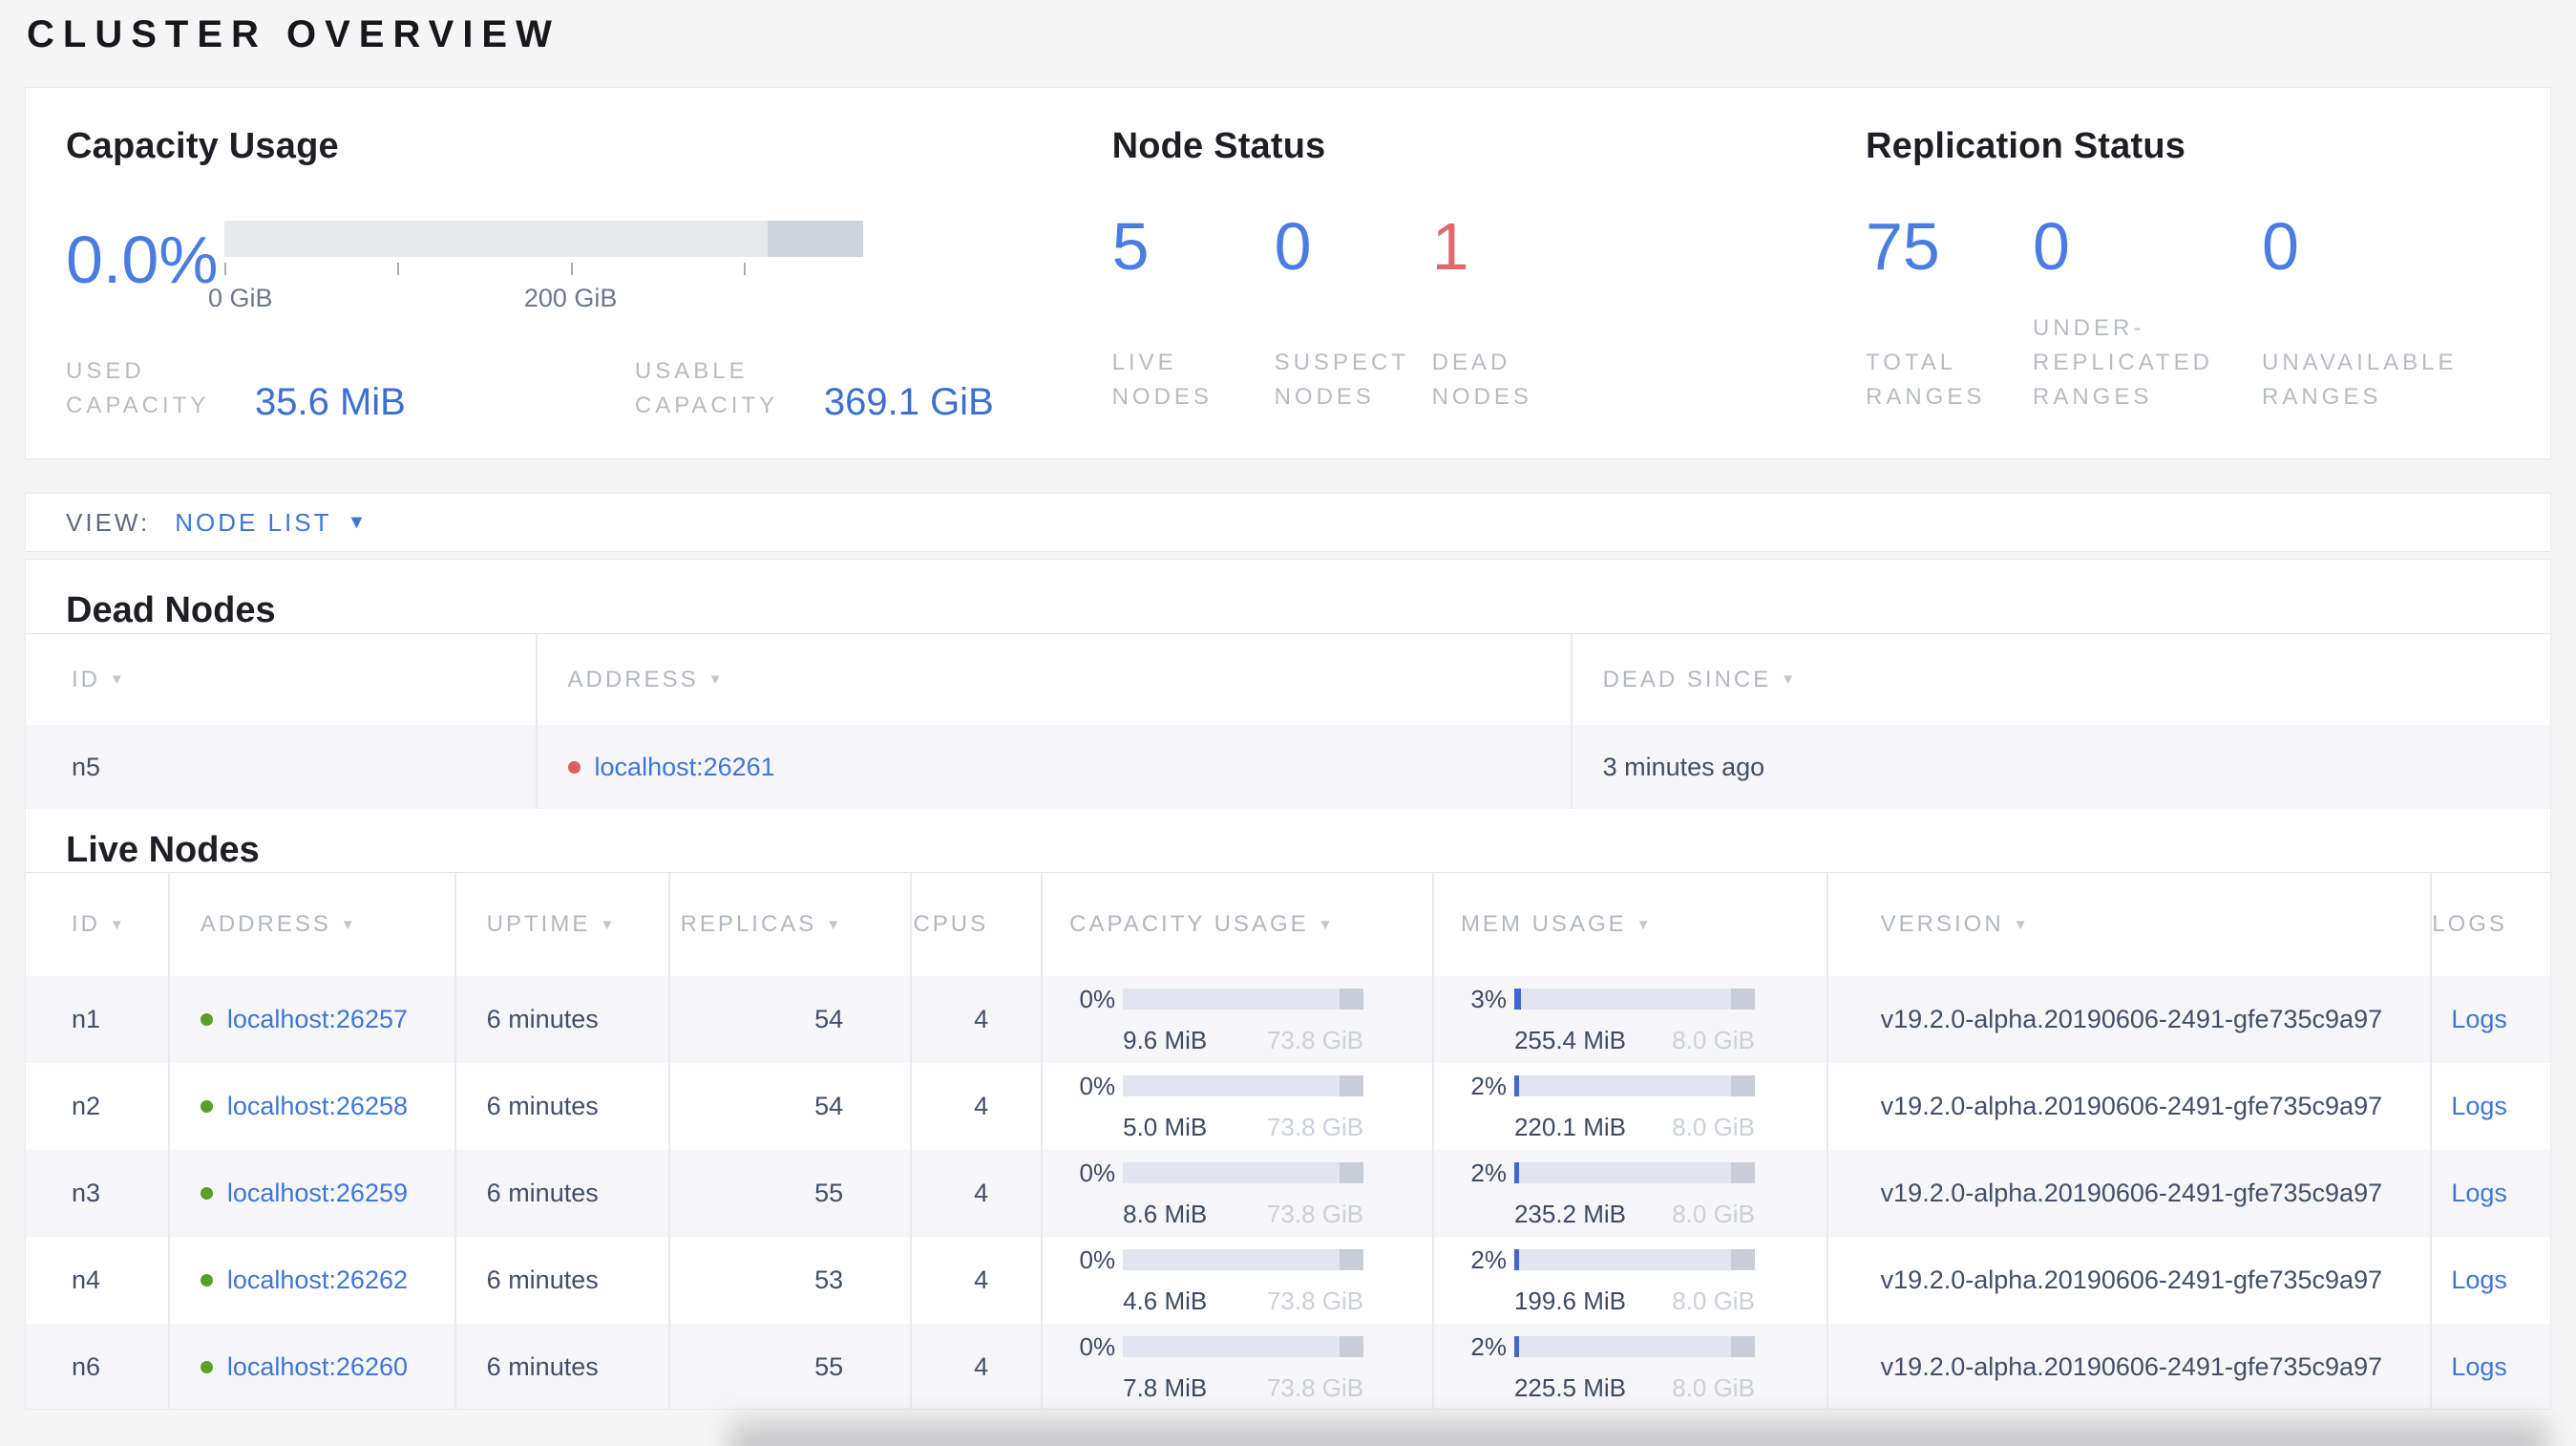  What do you see at coordinates (1634, 1346) in the screenshot?
I see `mem-mini-bar` at bounding box center [1634, 1346].